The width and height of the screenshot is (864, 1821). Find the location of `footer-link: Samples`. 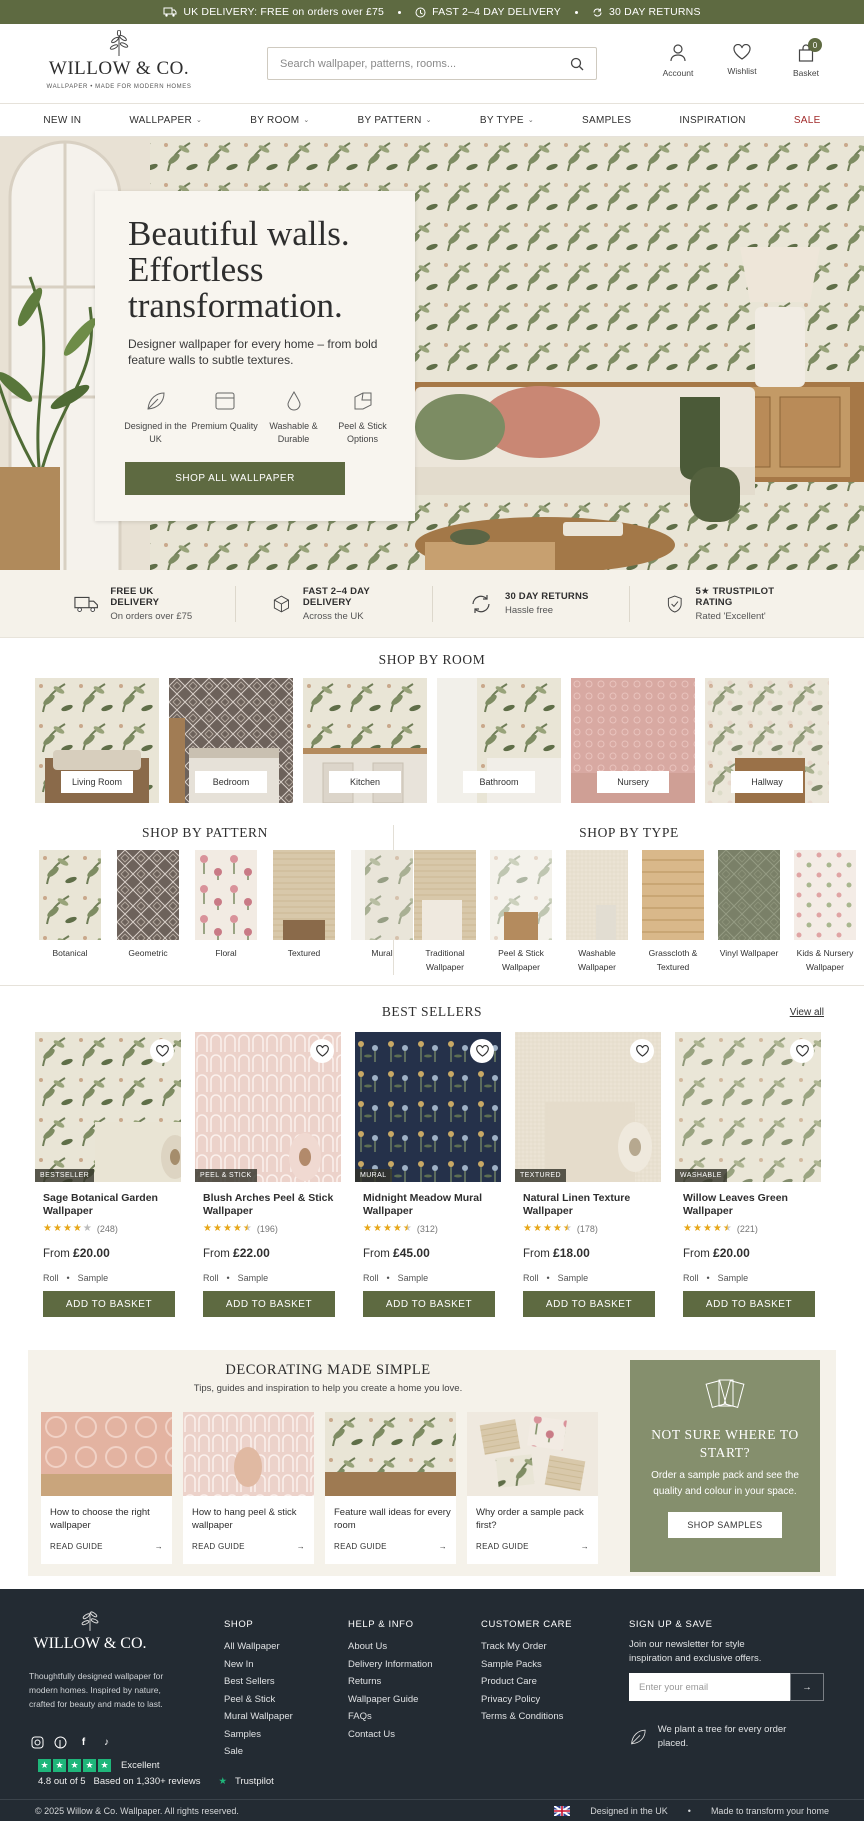

footer-link: Samples is located at coordinates (258, 1735).